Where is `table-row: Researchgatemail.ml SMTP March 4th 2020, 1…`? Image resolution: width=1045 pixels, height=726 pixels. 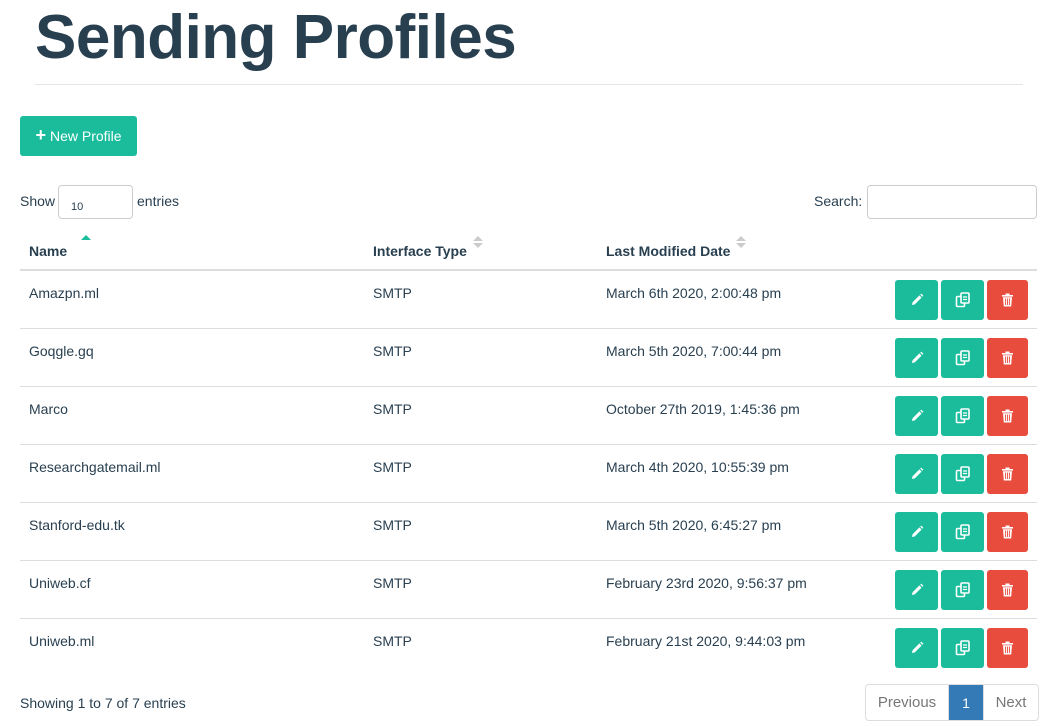 table-row: Researchgatemail.ml SMTP March 4th 2020, 1… is located at coordinates (528, 473).